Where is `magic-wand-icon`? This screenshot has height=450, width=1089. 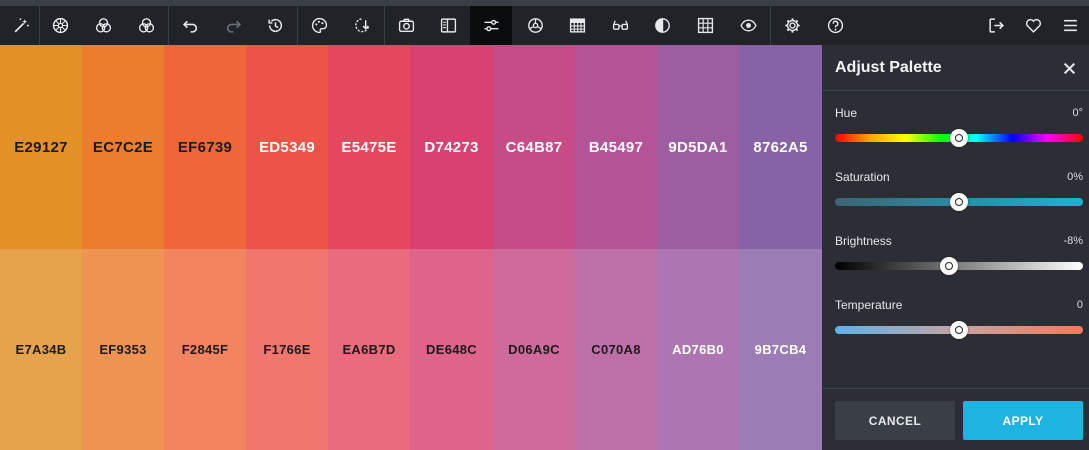 magic-wand-icon is located at coordinates (21, 25).